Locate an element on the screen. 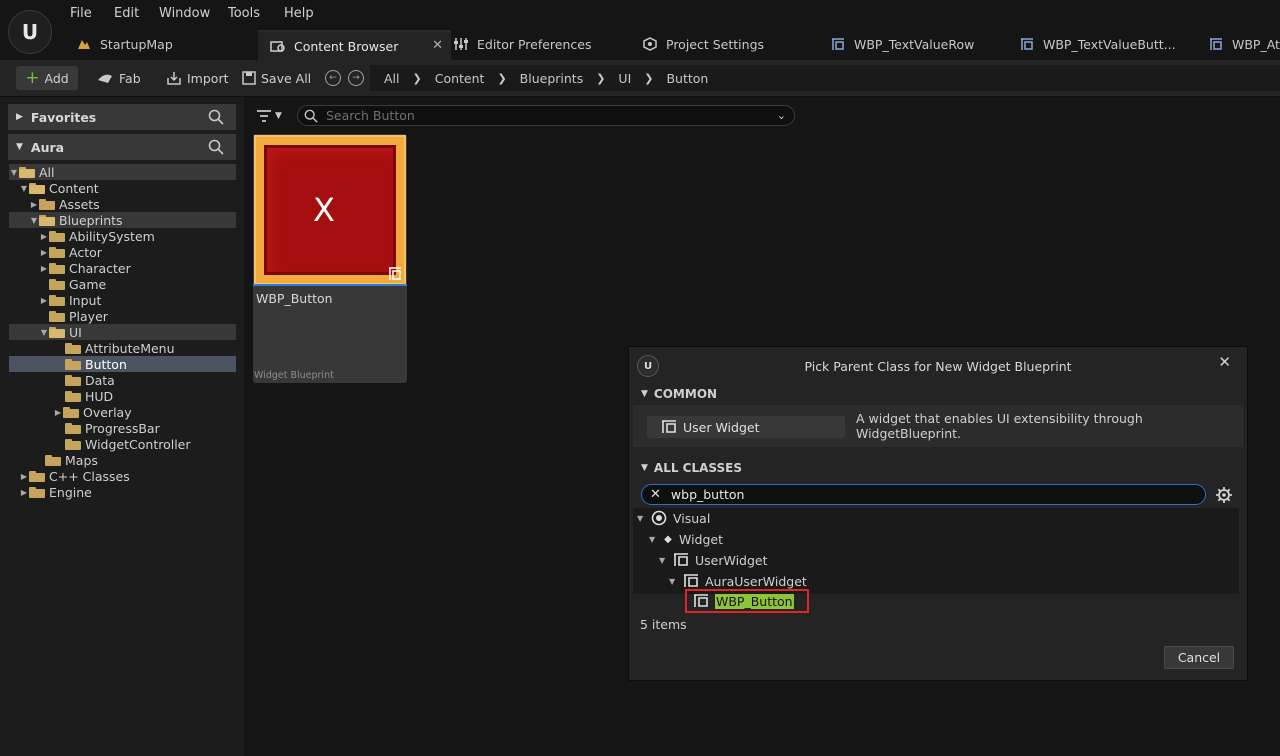 Image resolution: width=1280 pixels, height=756 pixels. tree-item-game: Game is located at coordinates (122, 284).